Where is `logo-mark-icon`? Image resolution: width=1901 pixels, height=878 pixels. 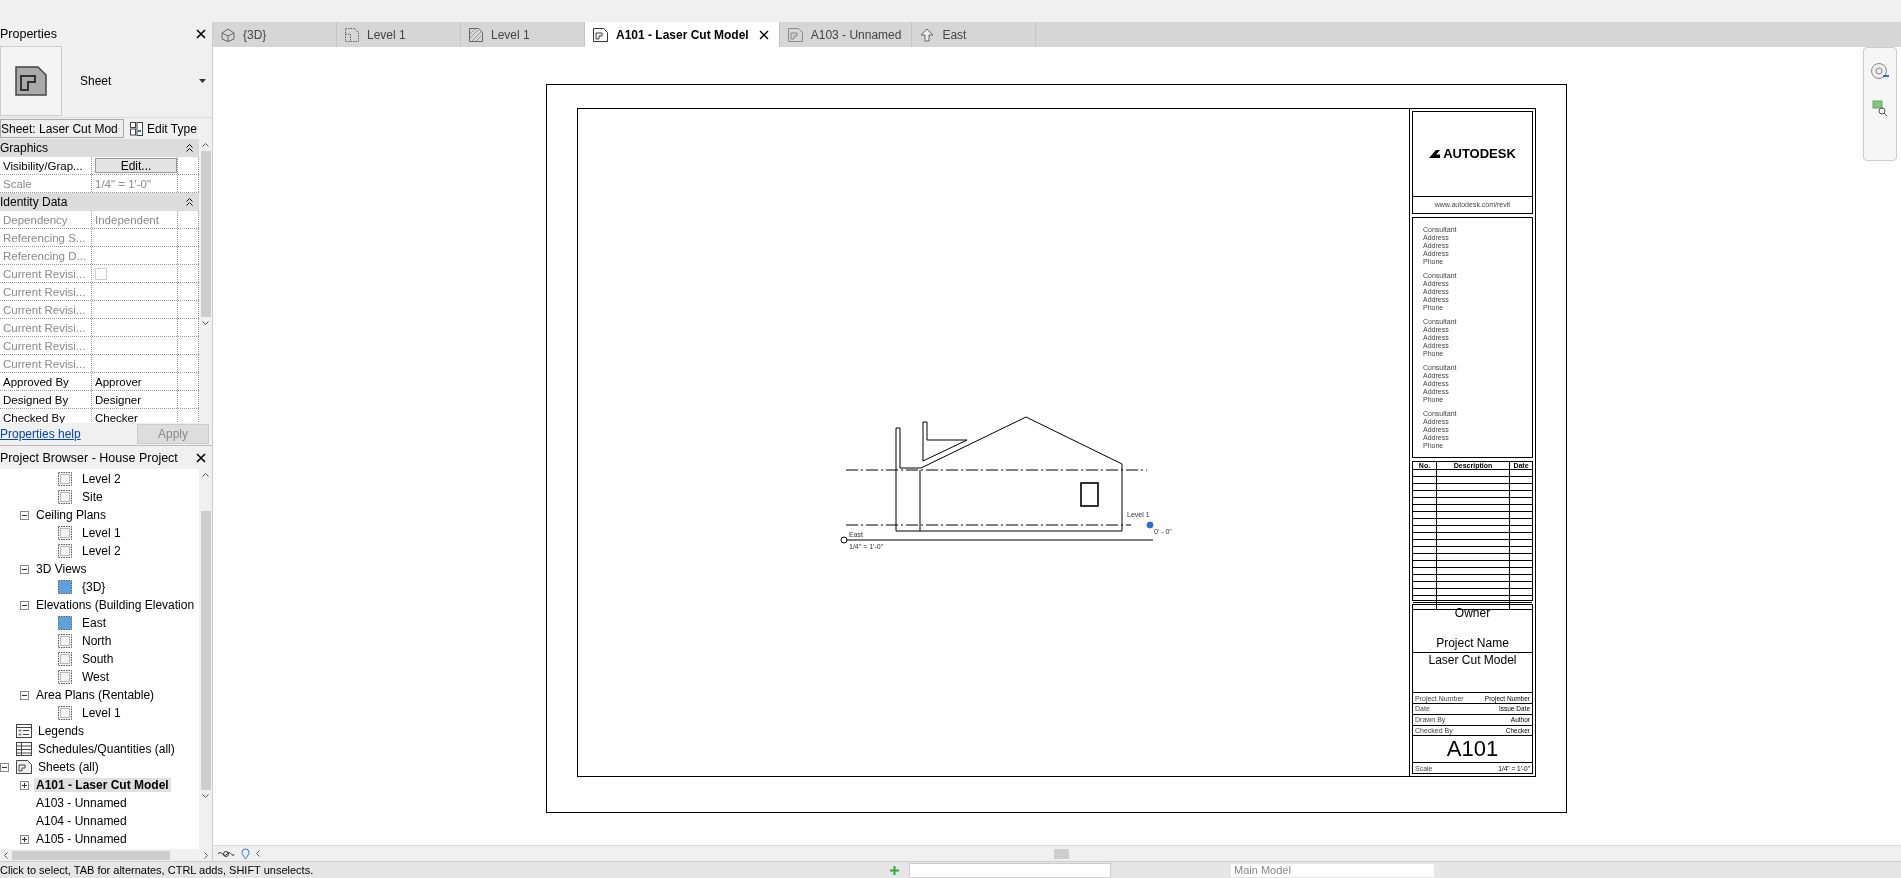 logo-mark-icon is located at coordinates (1435, 153).